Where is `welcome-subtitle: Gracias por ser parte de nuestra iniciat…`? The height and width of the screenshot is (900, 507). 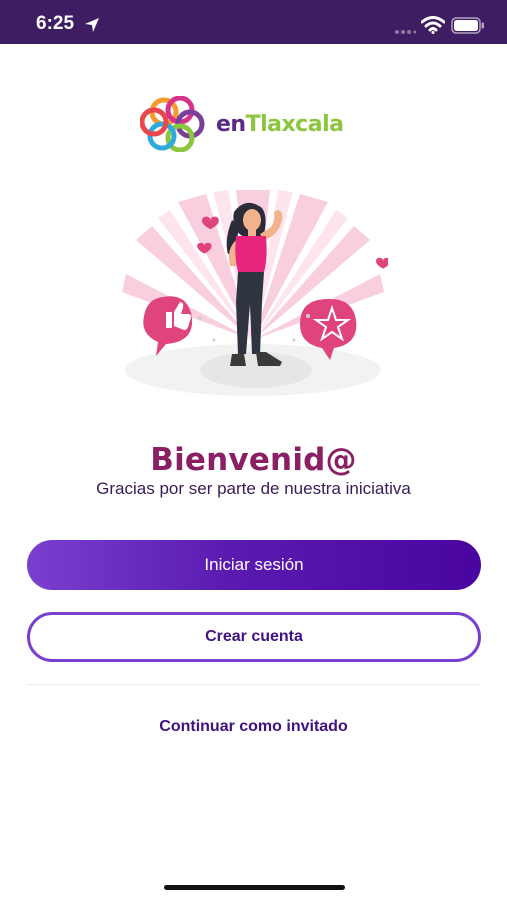
welcome-subtitle: Gracias por ser parte de nuestra iniciat… is located at coordinates (253, 488).